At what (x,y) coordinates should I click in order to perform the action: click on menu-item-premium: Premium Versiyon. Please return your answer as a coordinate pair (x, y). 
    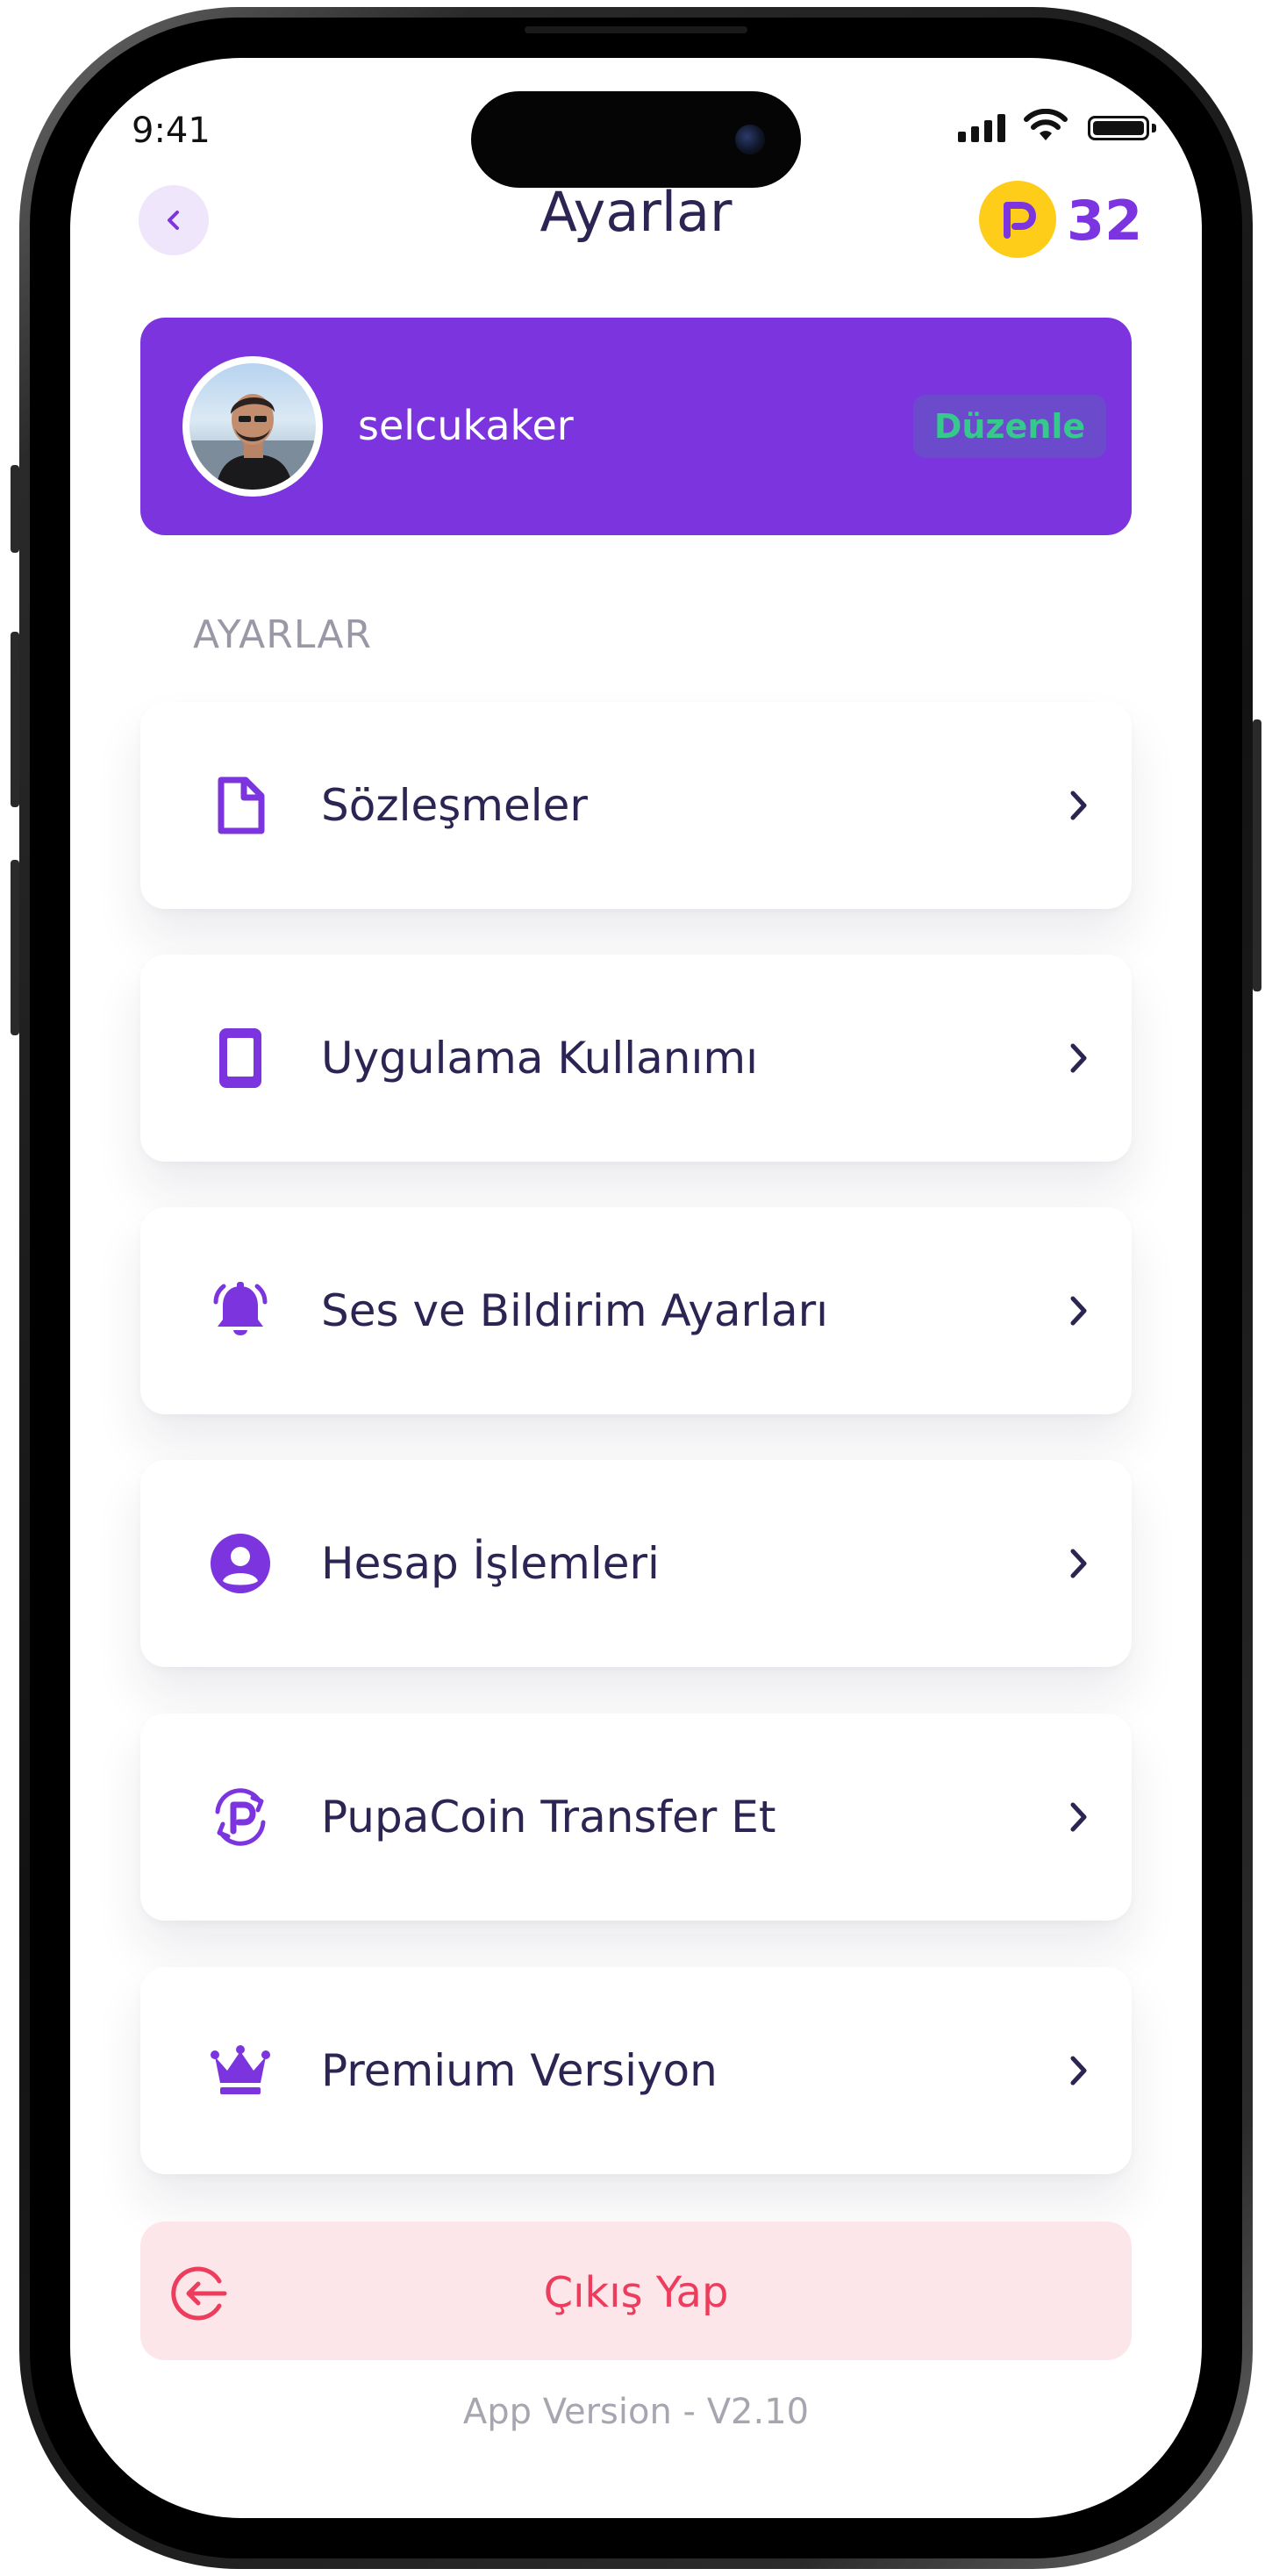
    Looking at the image, I should click on (636, 2070).